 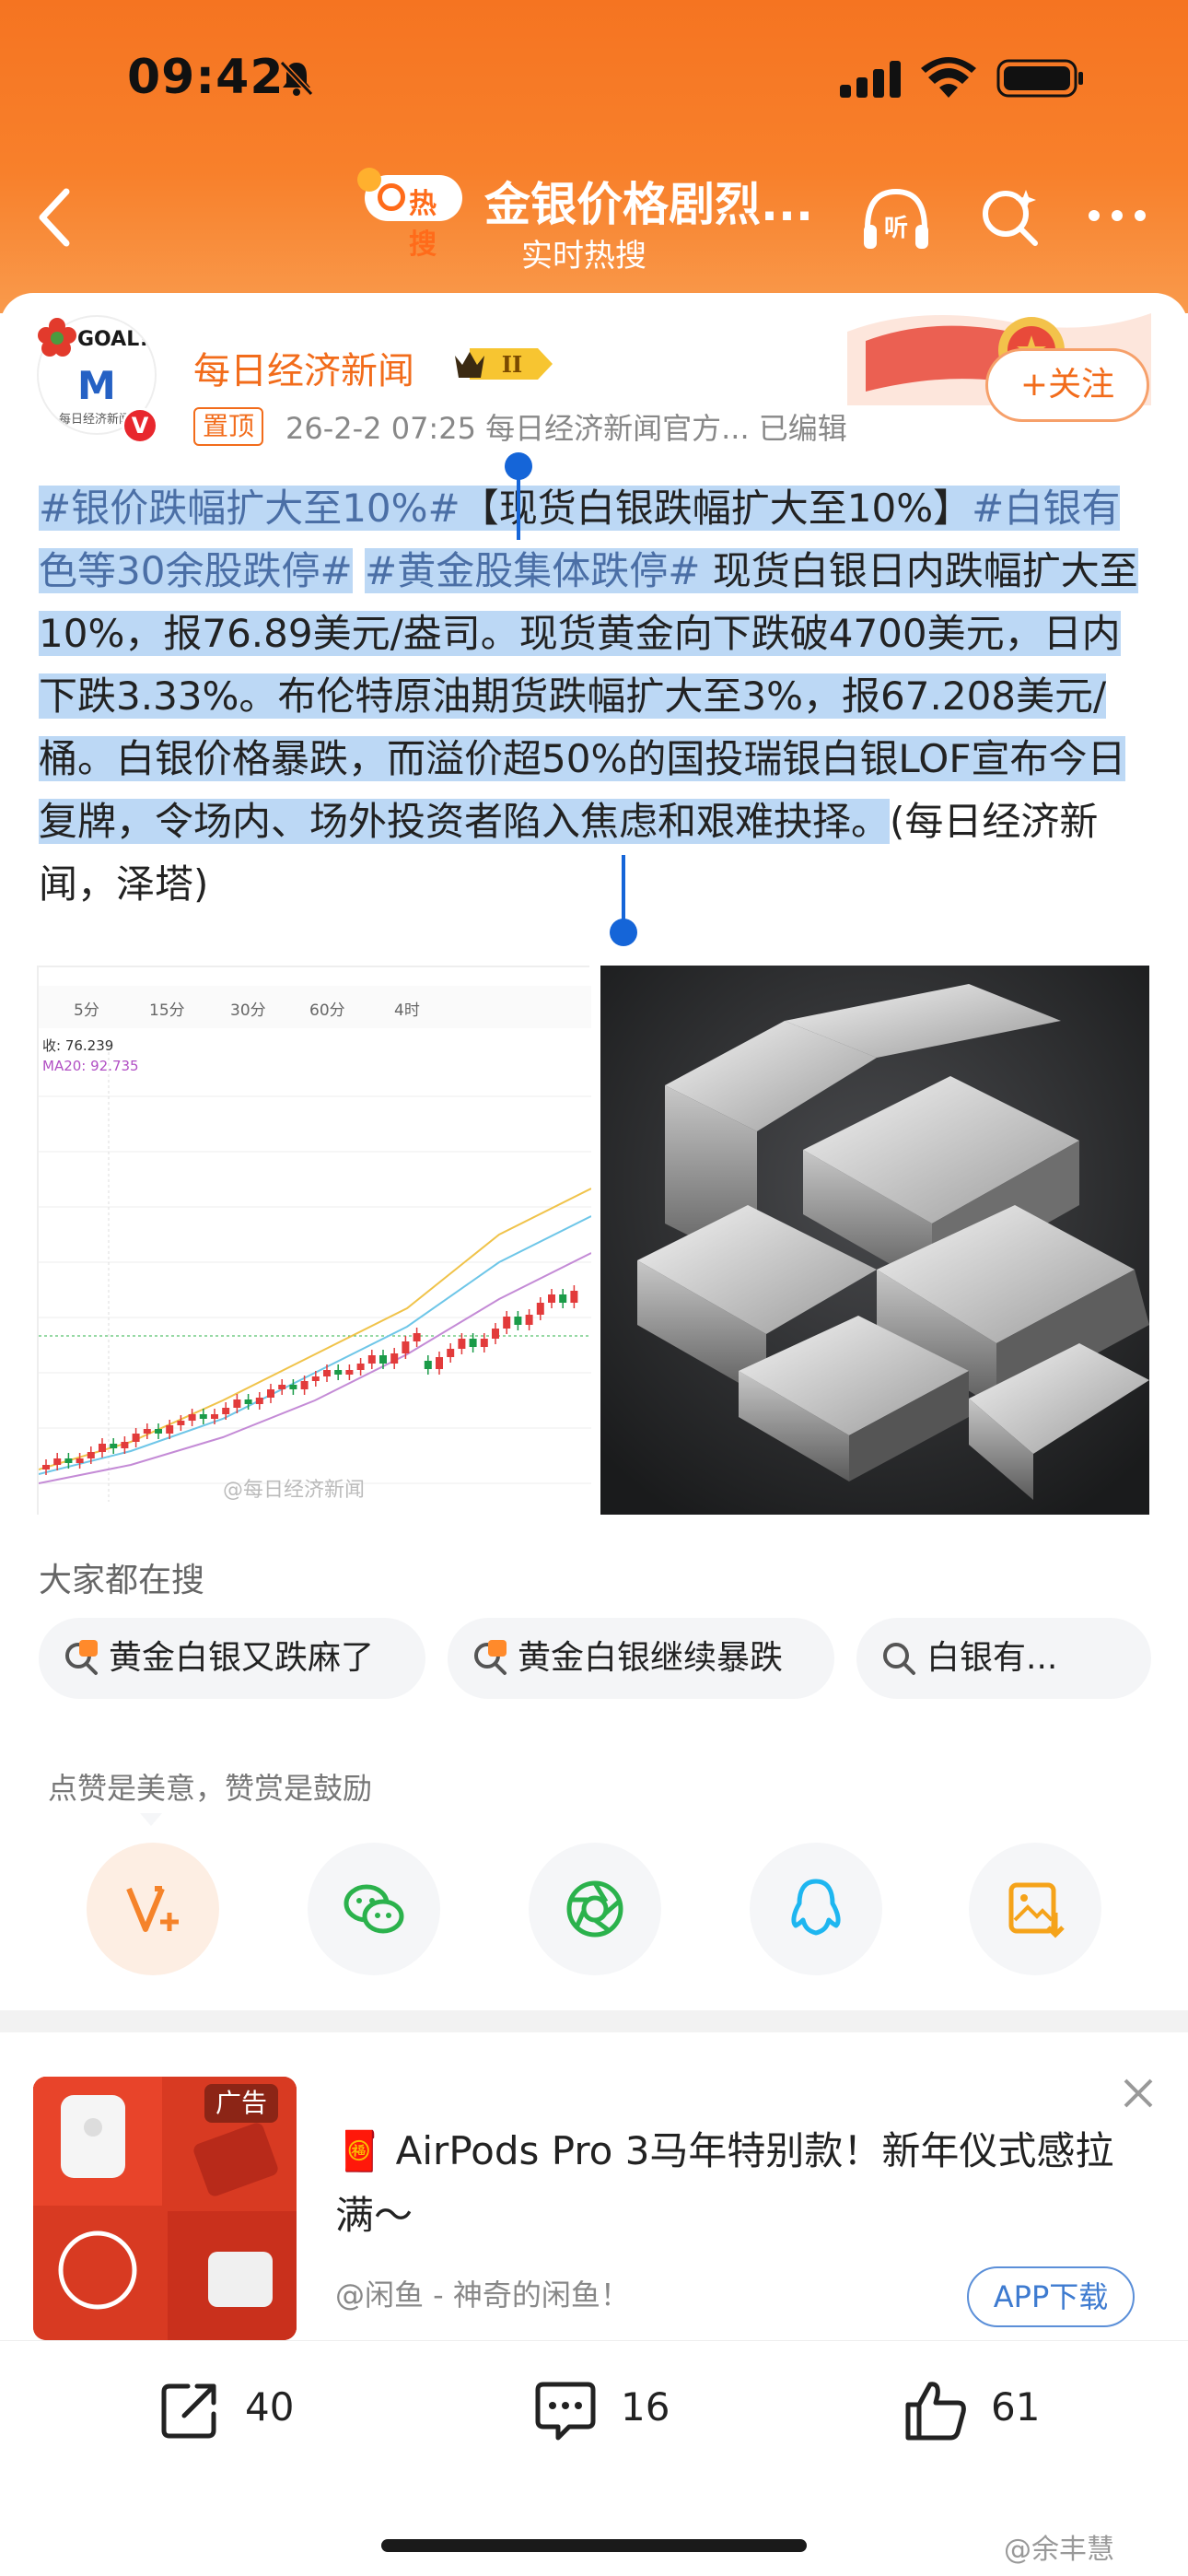 What do you see at coordinates (518, 497) in the screenshot?
I see `selection-handle-start-icon` at bounding box center [518, 497].